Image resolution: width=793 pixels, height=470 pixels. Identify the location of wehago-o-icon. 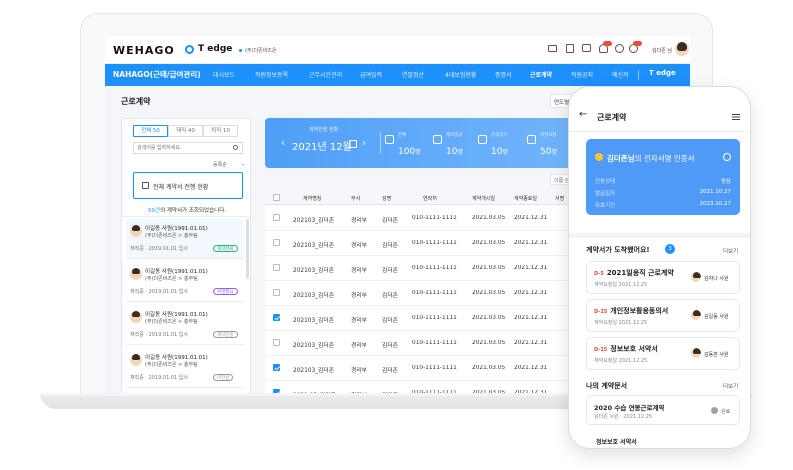
(189, 49).